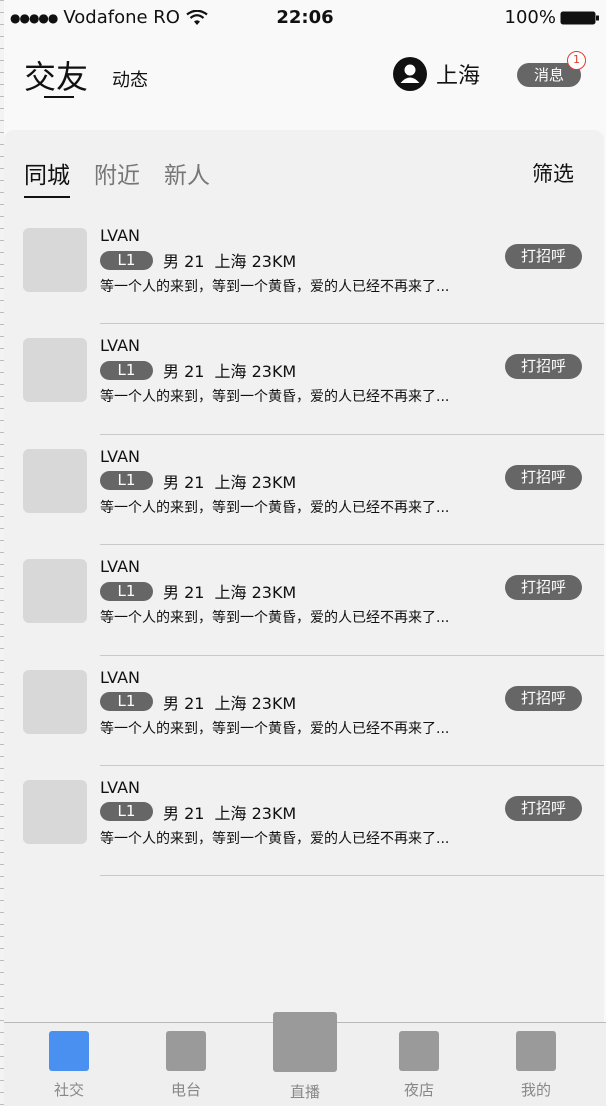 The height and width of the screenshot is (1106, 608). I want to click on radio-icon, so click(186, 1051).